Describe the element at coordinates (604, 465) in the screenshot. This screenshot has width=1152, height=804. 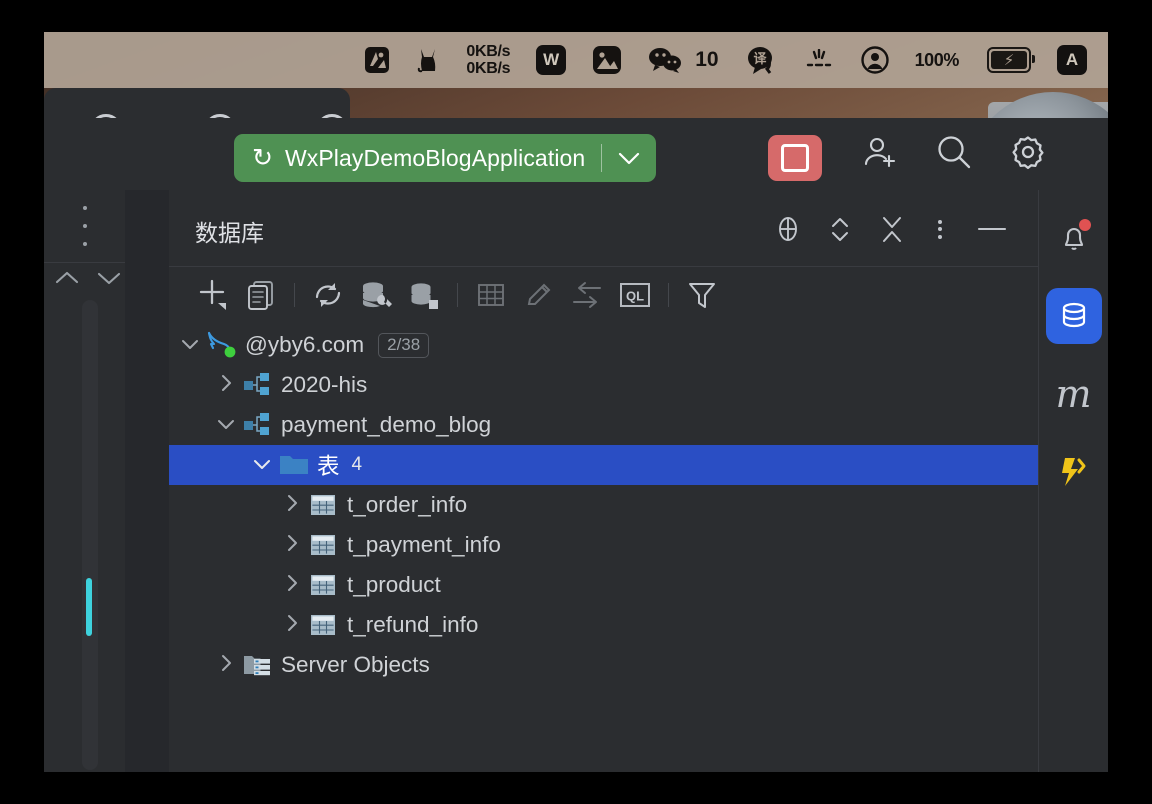
I see `tree-node-tables-group: 表 4` at that location.